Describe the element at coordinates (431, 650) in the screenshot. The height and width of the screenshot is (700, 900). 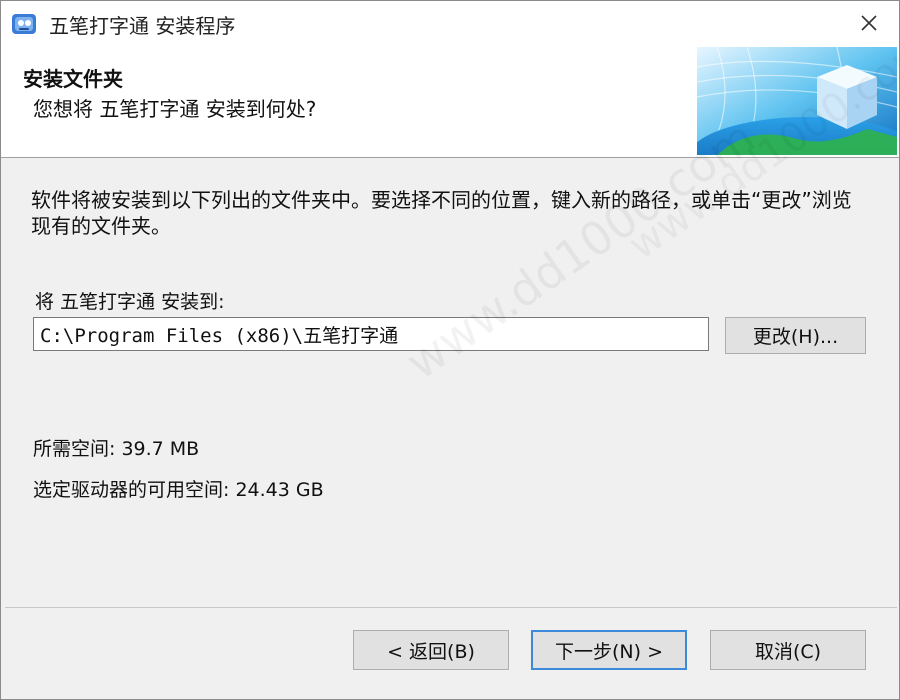
I see `back-button: < 返回(B)` at that location.